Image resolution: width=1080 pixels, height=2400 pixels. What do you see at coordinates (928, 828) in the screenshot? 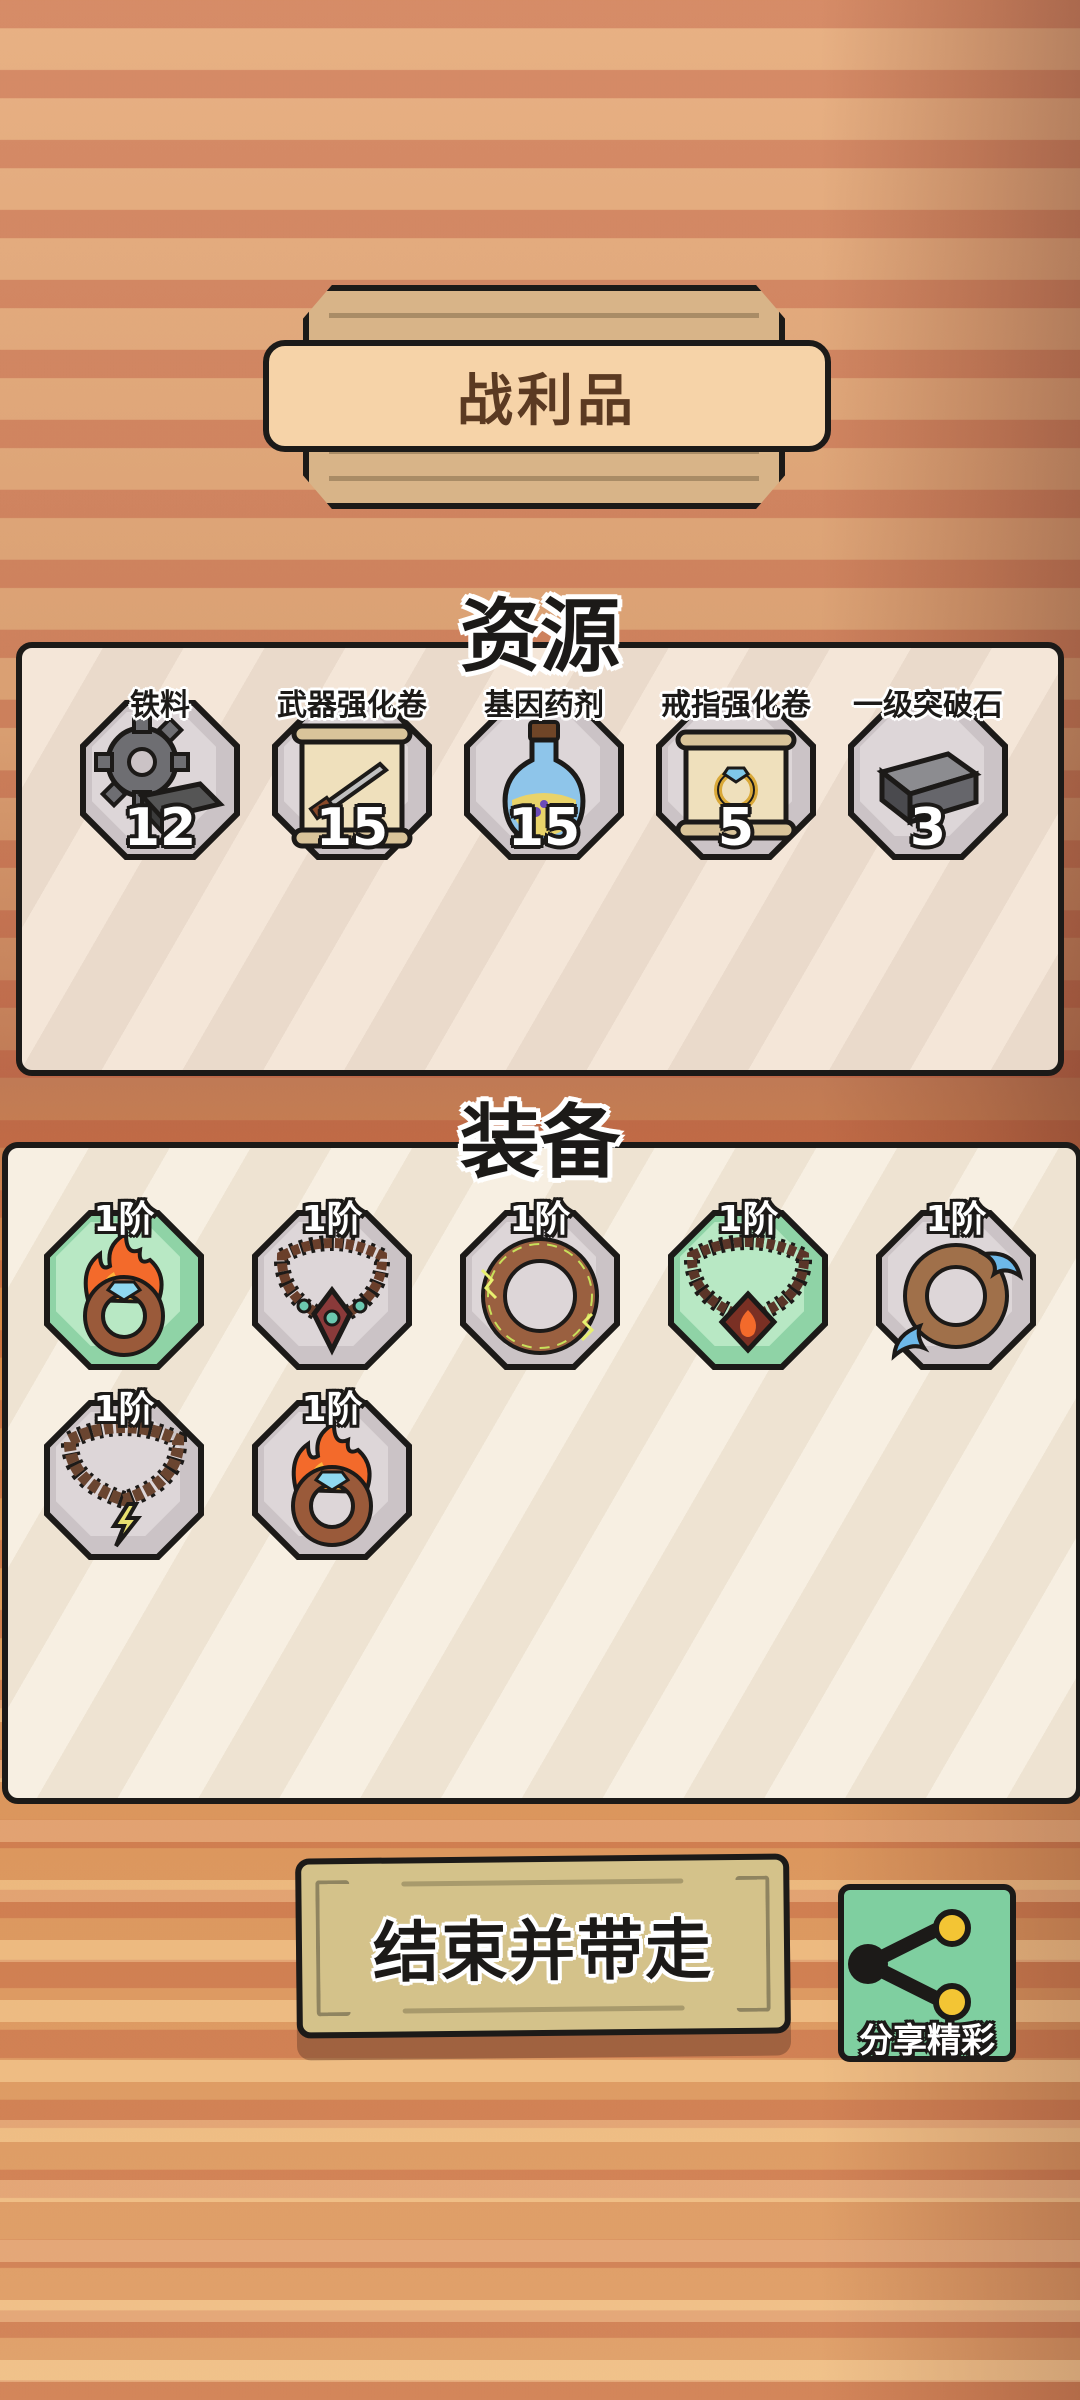
I see `resource-count: 3` at bounding box center [928, 828].